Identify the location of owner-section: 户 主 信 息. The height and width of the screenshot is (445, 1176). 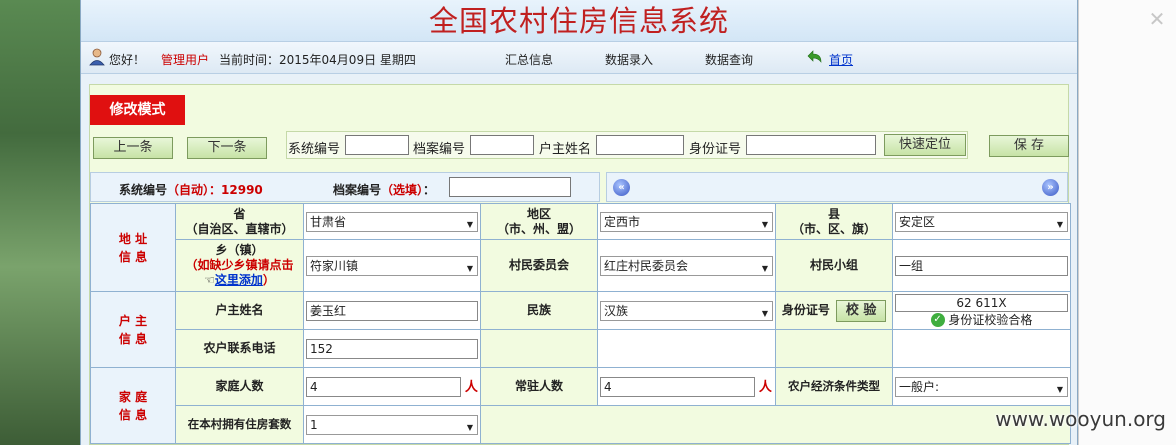
(133, 329).